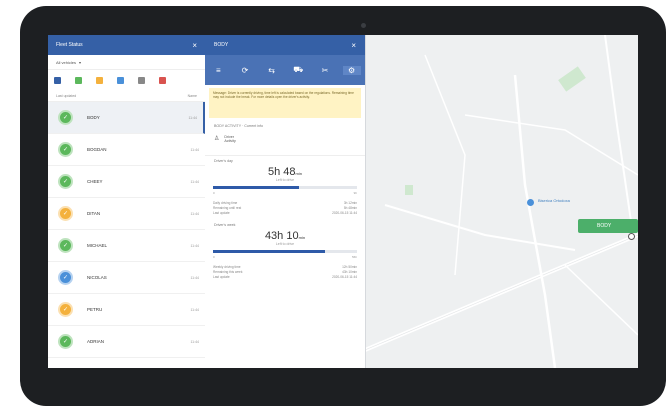  I want to click on route-icon: ⇆, so click(272, 70).